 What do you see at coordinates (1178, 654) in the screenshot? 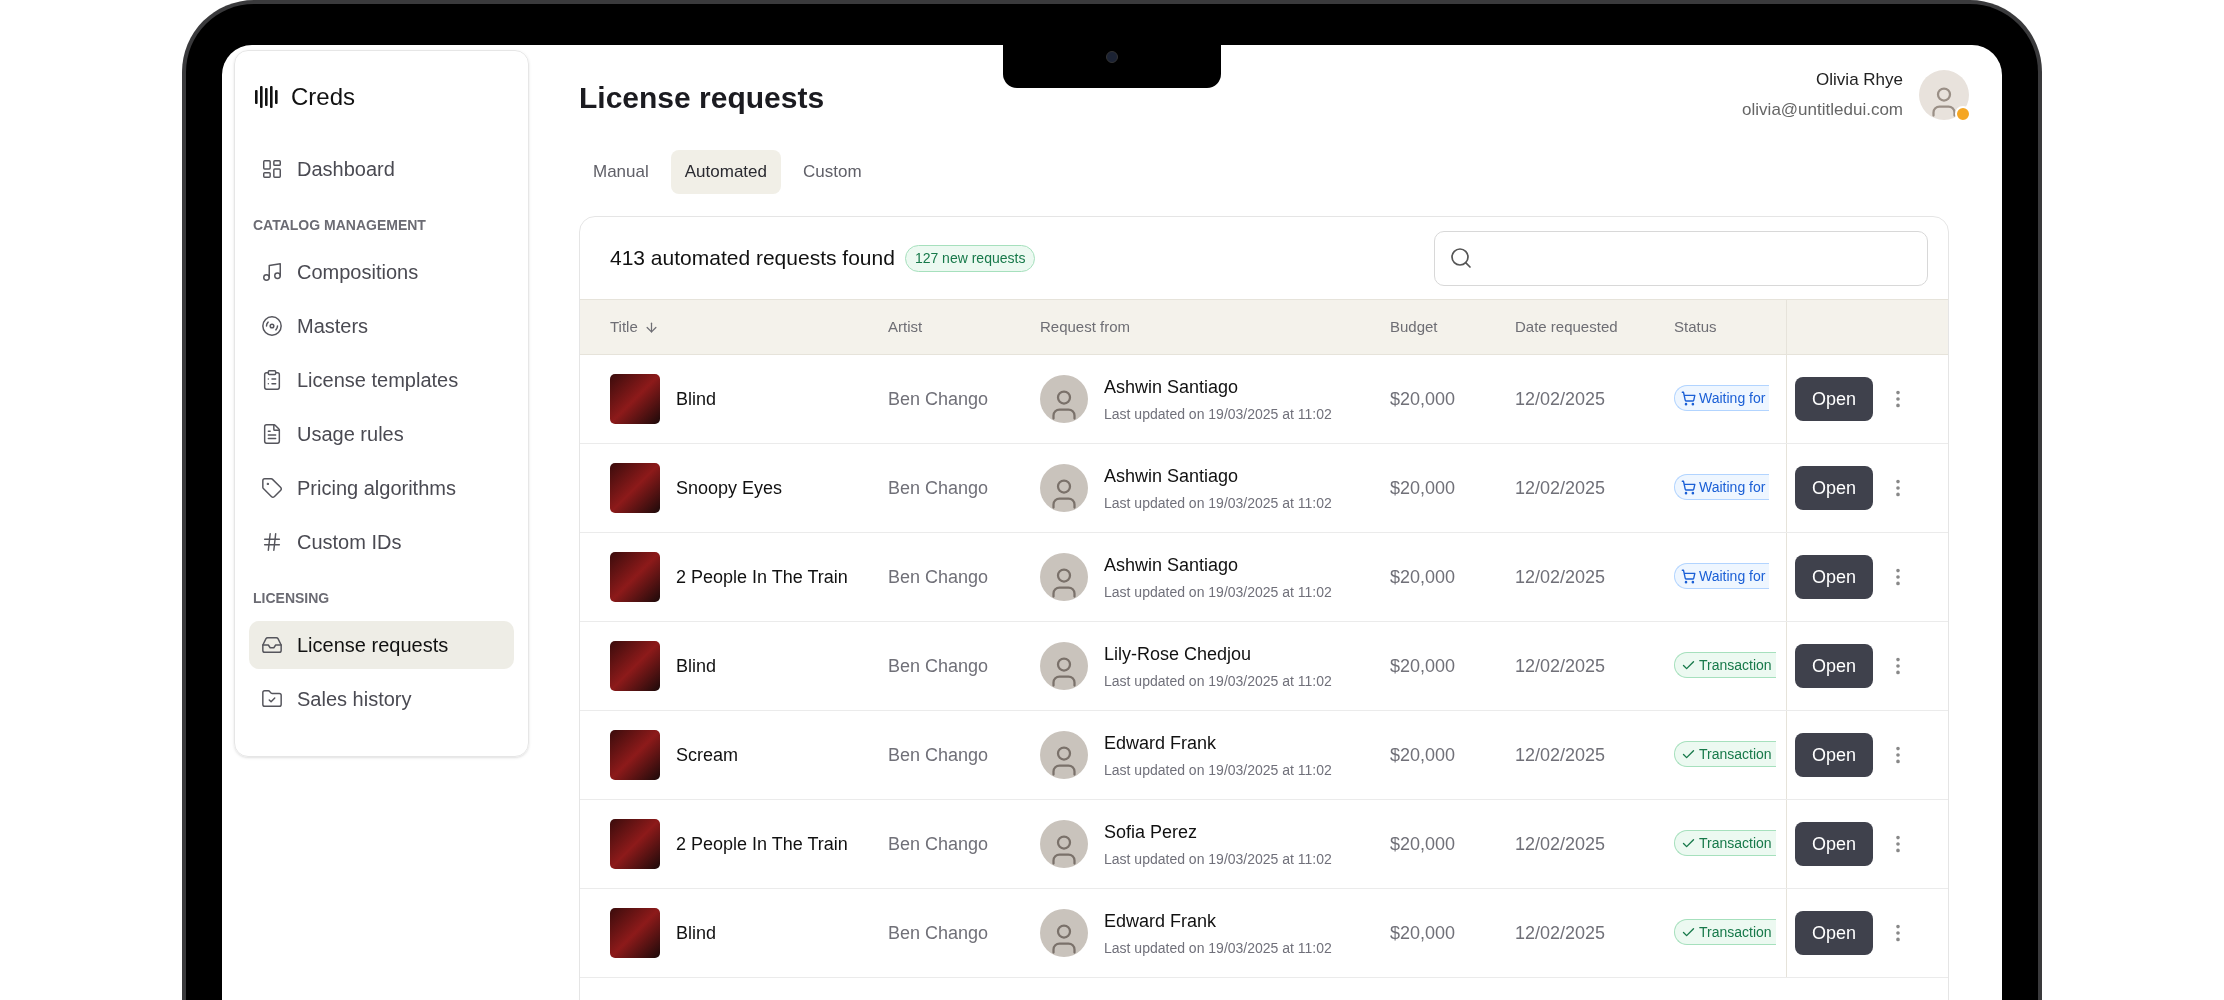
I see `requester-name: Lily-Rose Chedjou` at bounding box center [1178, 654].